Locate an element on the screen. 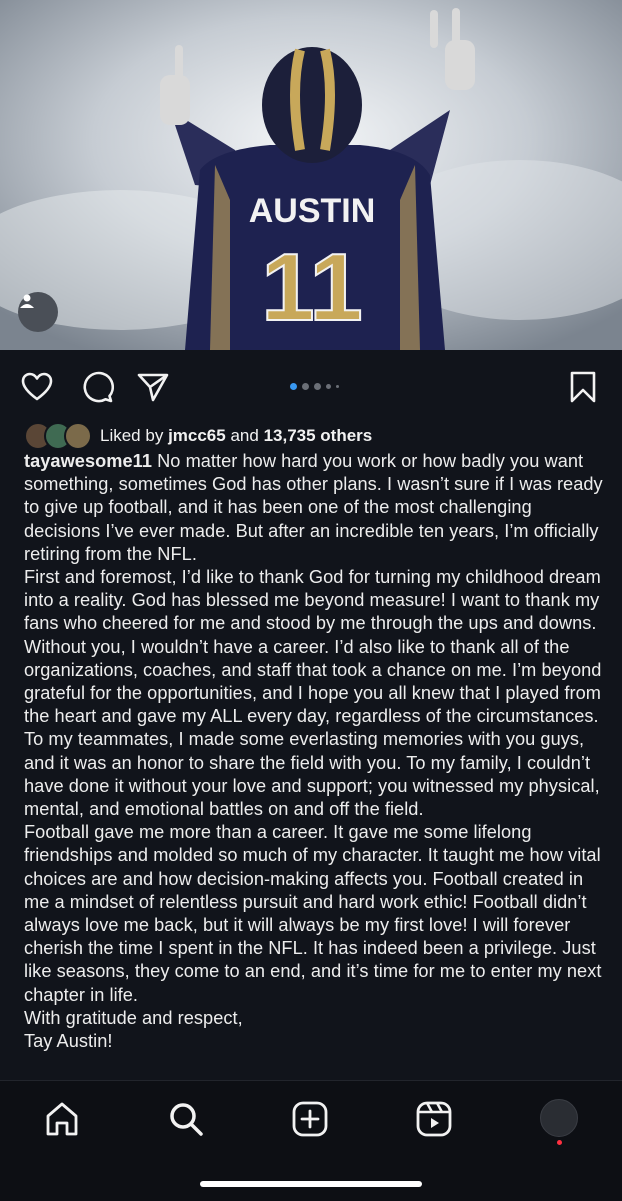 Image resolution: width=622 pixels, height=1201 pixels. carousel-indicator is located at coordinates (314, 386).